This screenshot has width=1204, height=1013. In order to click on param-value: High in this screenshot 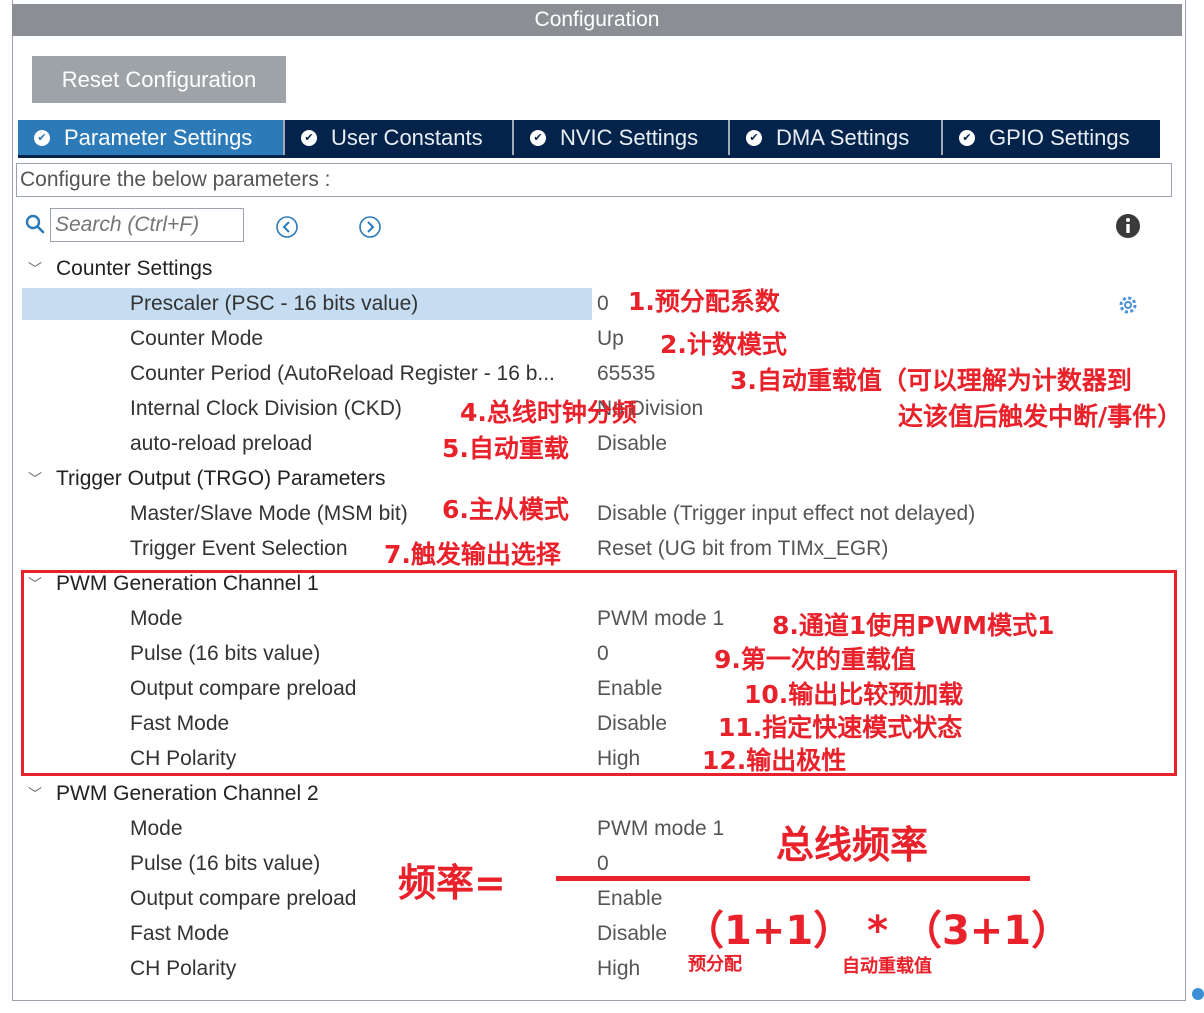, I will do `click(618, 969)`.